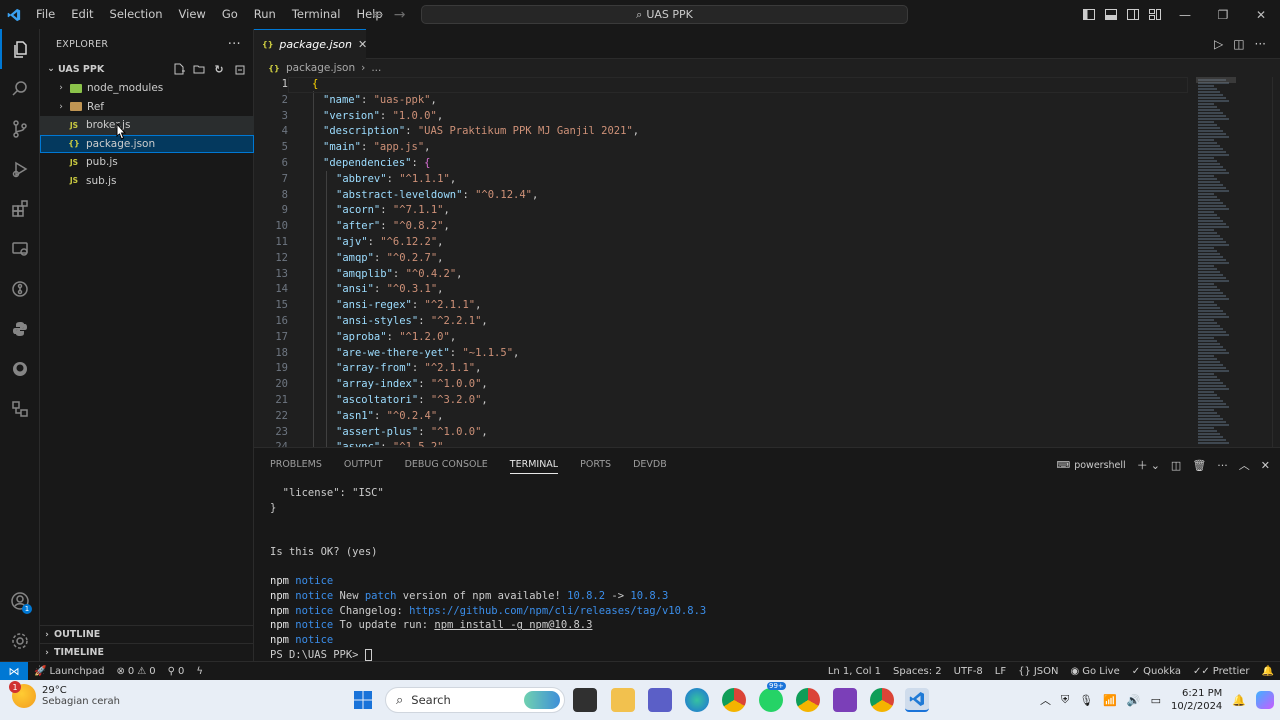 This screenshot has width=1280, height=720. I want to click on go-live: ◉ Go Live, so click(1095, 671).